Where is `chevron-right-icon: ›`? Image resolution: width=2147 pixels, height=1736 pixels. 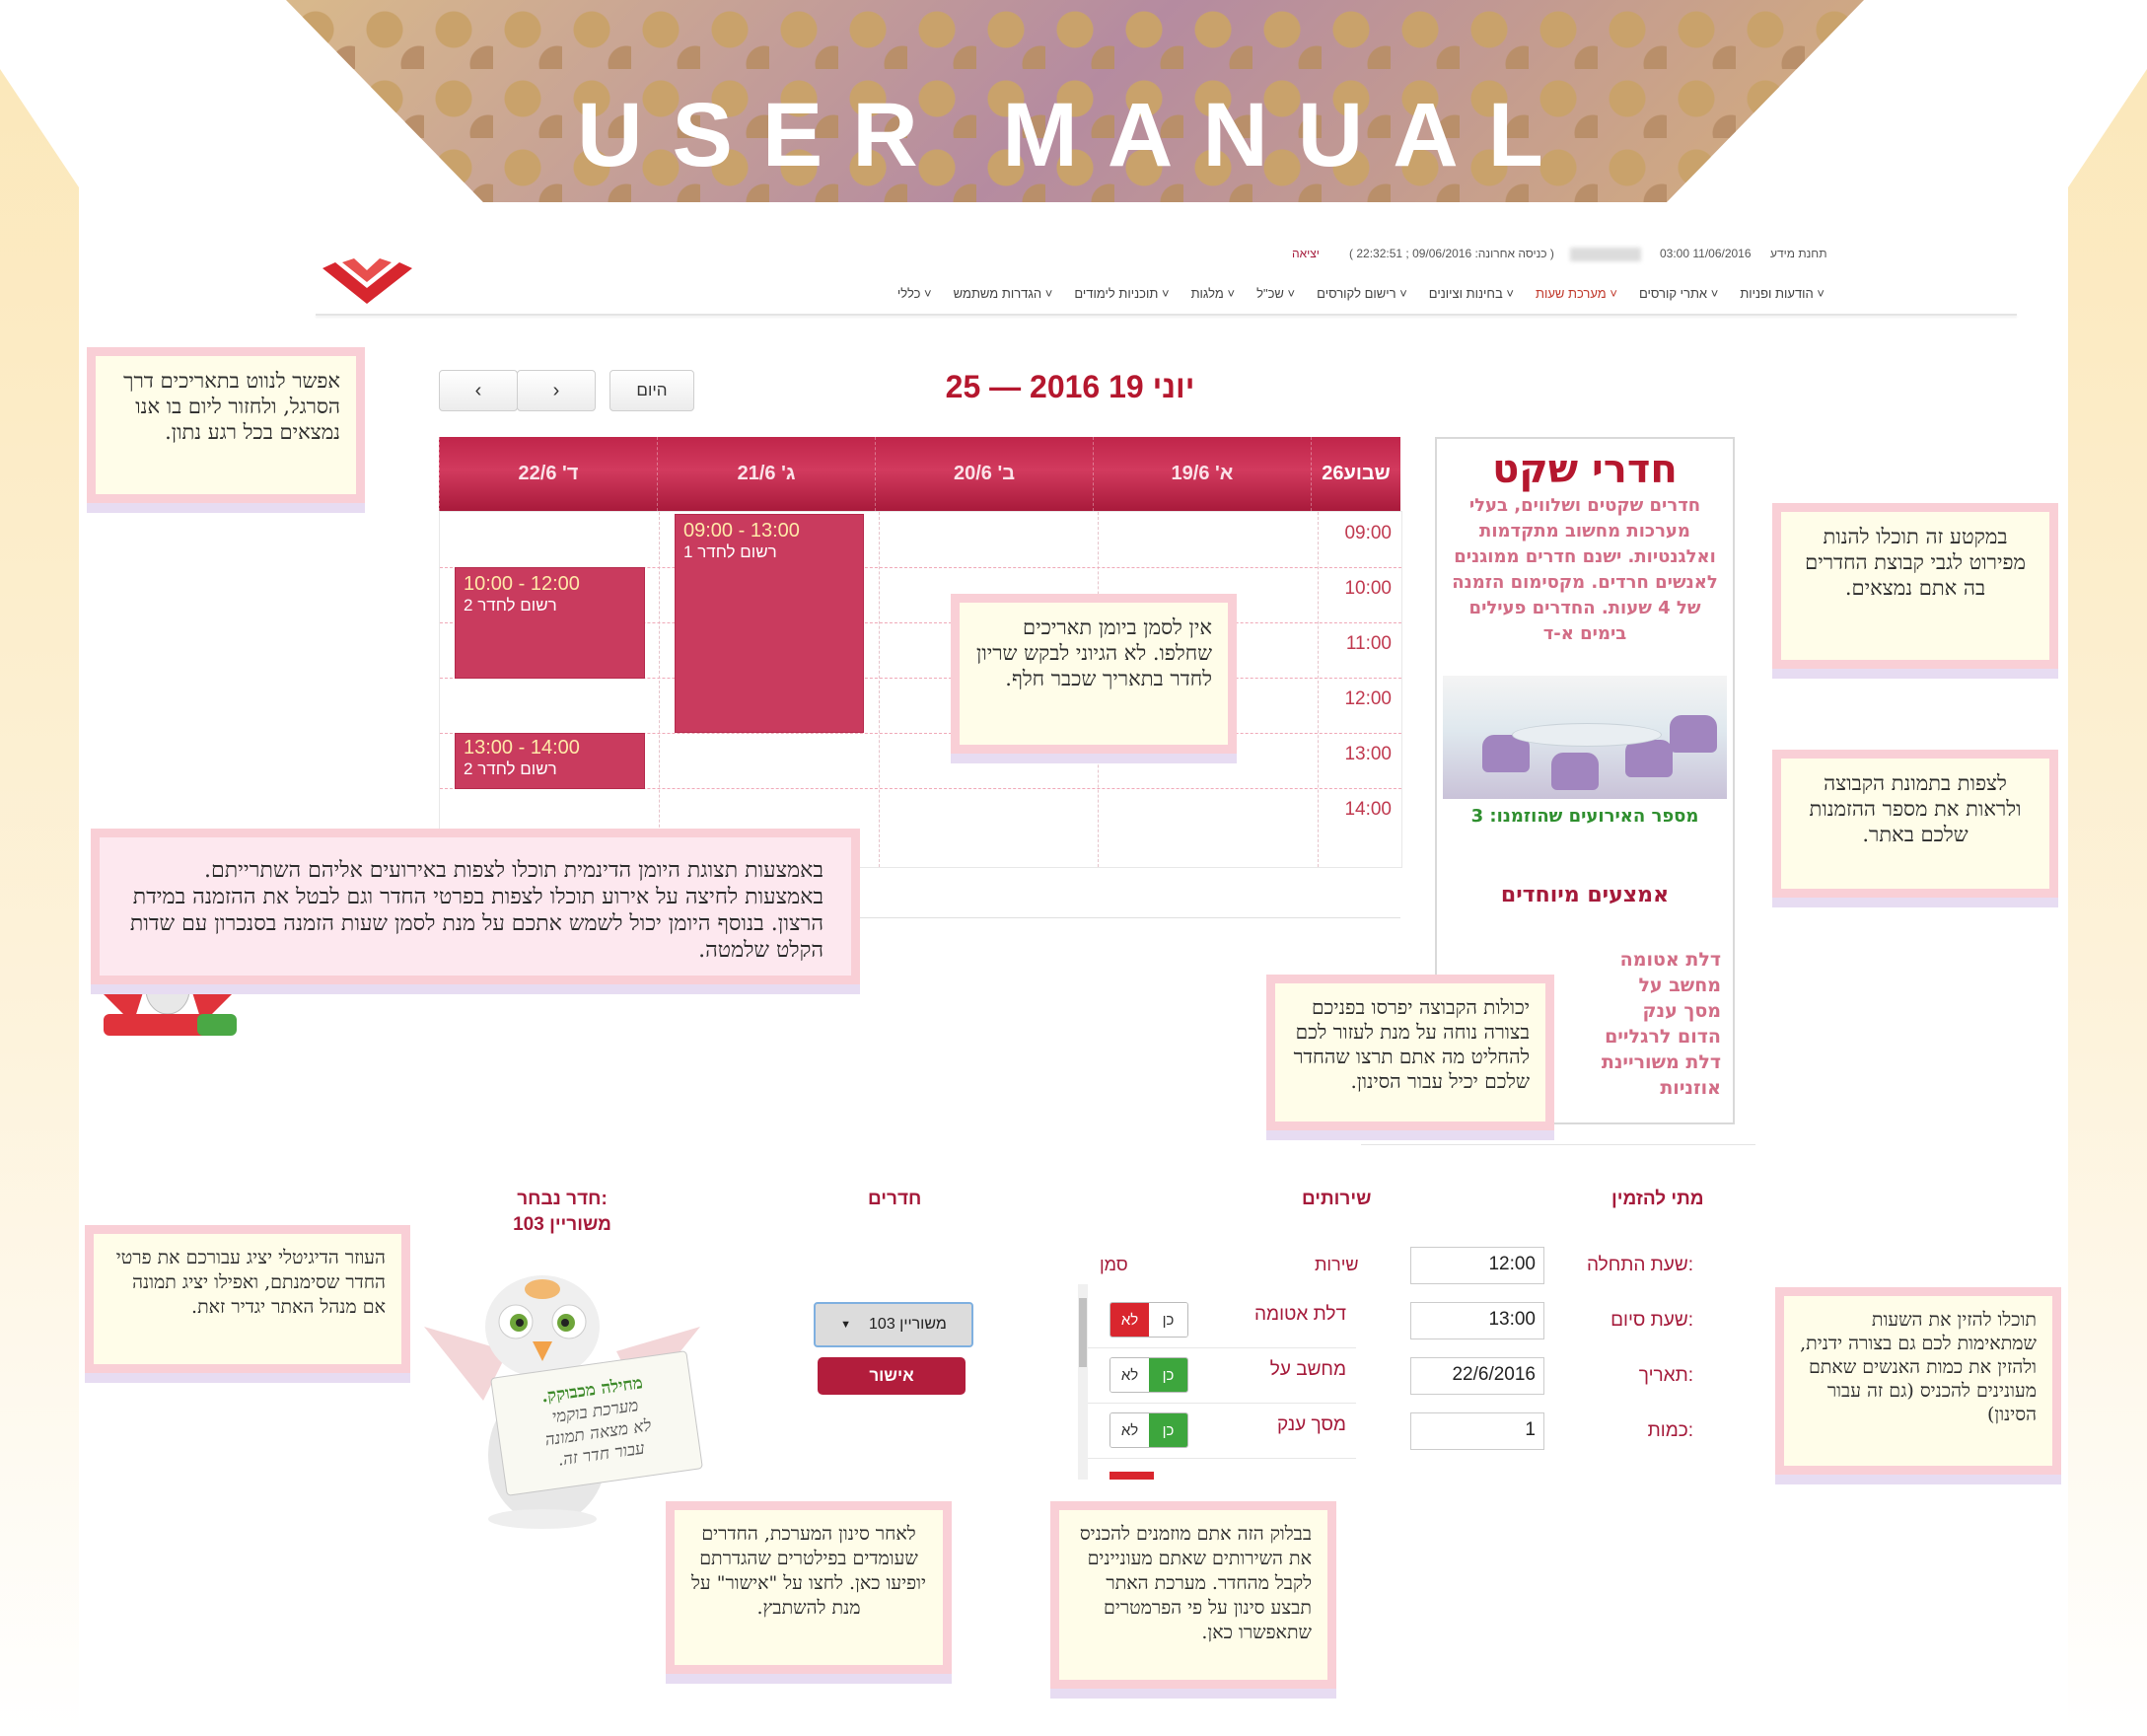 chevron-right-icon: › is located at coordinates (556, 390).